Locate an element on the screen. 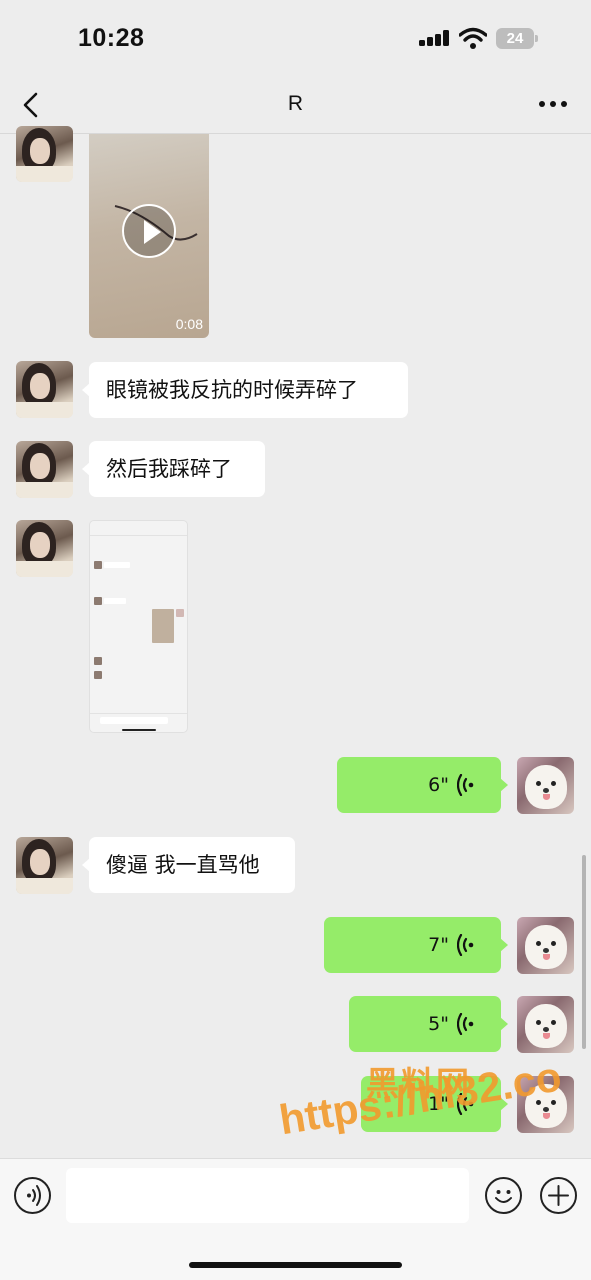 This screenshot has width=591, height=1280. text-message: 然后我踩碎了 is located at coordinates (173, 469).